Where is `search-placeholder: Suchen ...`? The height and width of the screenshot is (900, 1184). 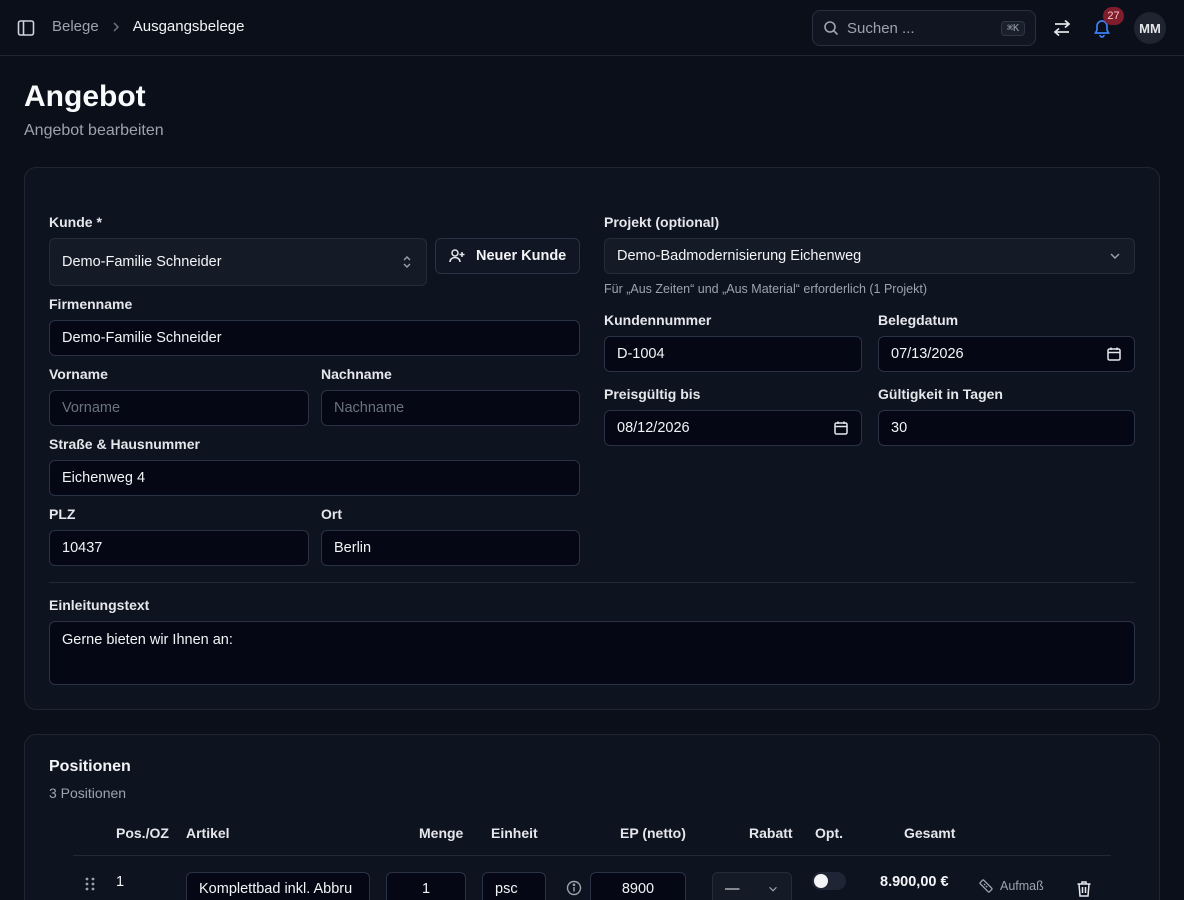 search-placeholder: Suchen ... is located at coordinates (881, 28).